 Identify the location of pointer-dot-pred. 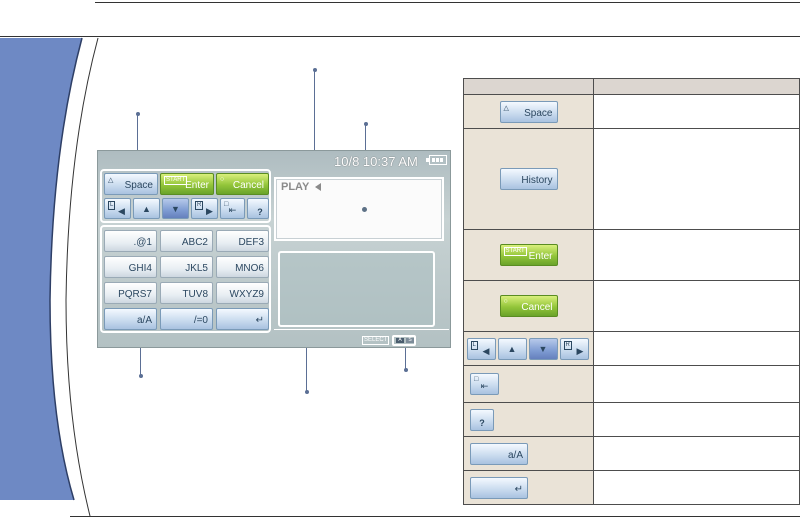
(307, 392).